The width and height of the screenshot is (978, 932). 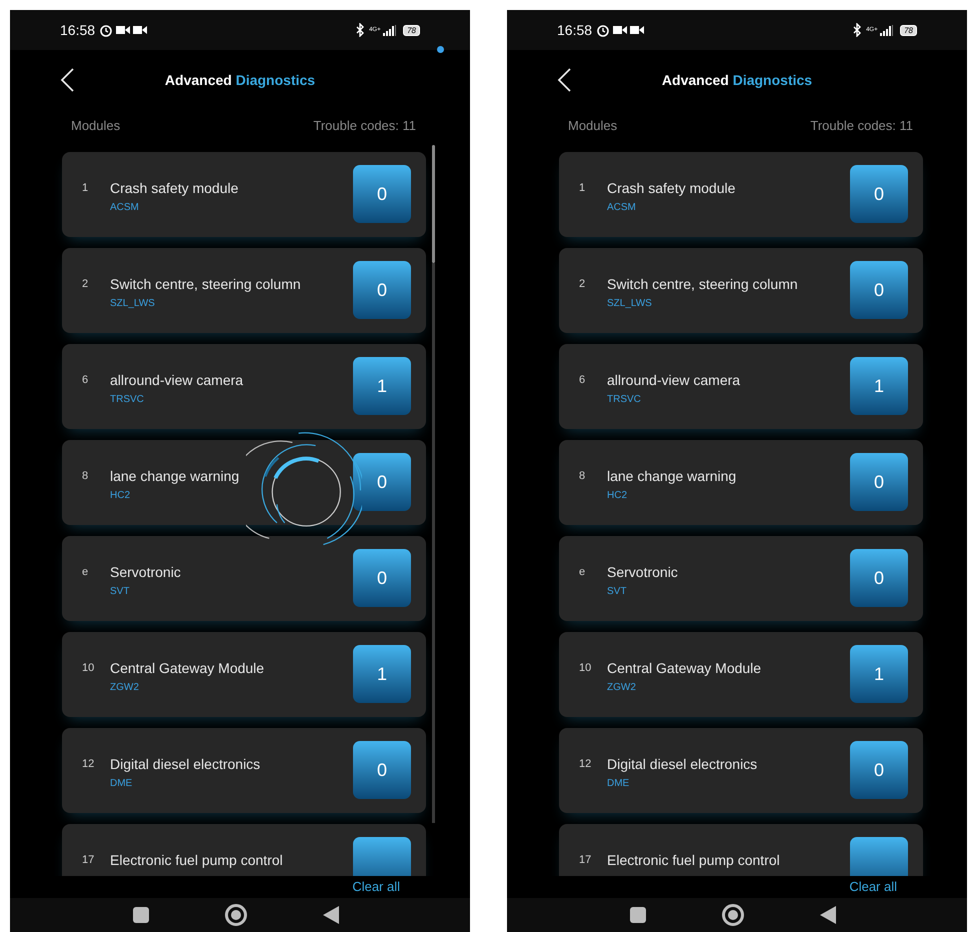 What do you see at coordinates (593, 126) in the screenshot?
I see `modules-label: Modules` at bounding box center [593, 126].